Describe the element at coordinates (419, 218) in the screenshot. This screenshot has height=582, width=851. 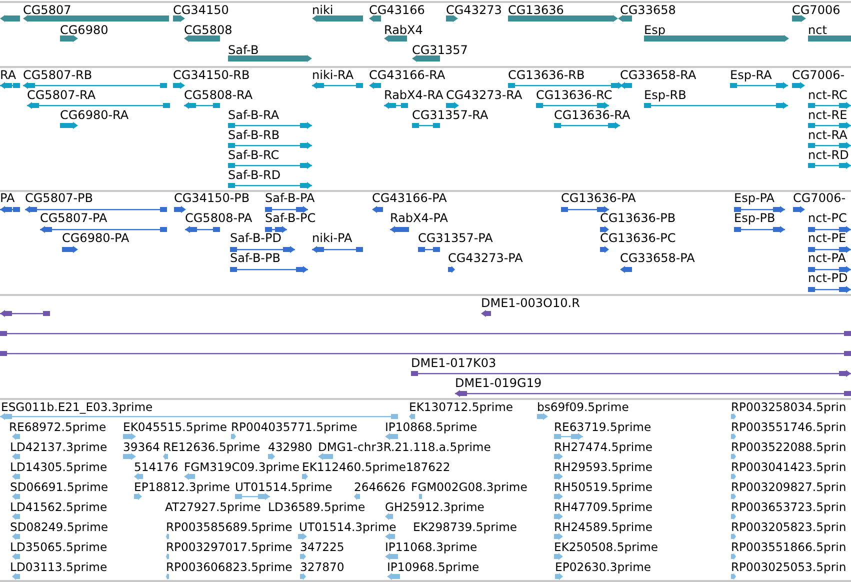
I see `feature-label: RabX4-PA` at that location.